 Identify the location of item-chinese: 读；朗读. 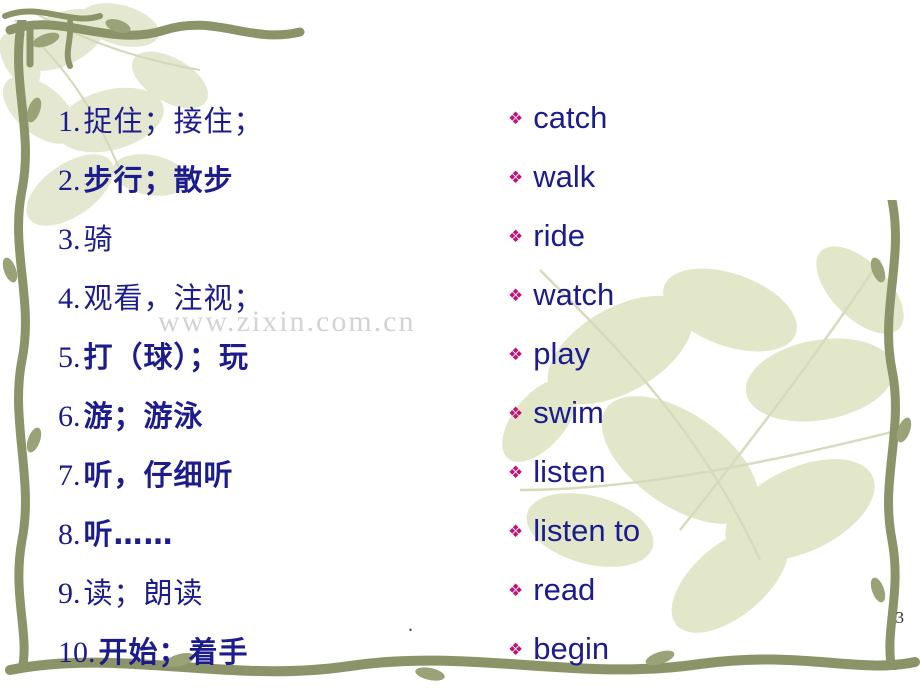
(143, 593).